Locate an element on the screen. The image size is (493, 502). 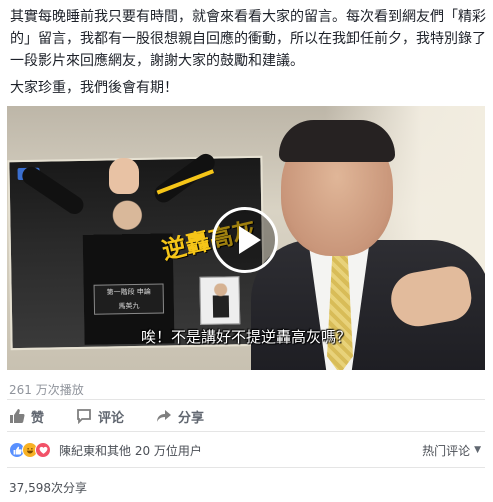
comment-sort-dropdown: 热门评论 ▼ is located at coordinates (451, 450).